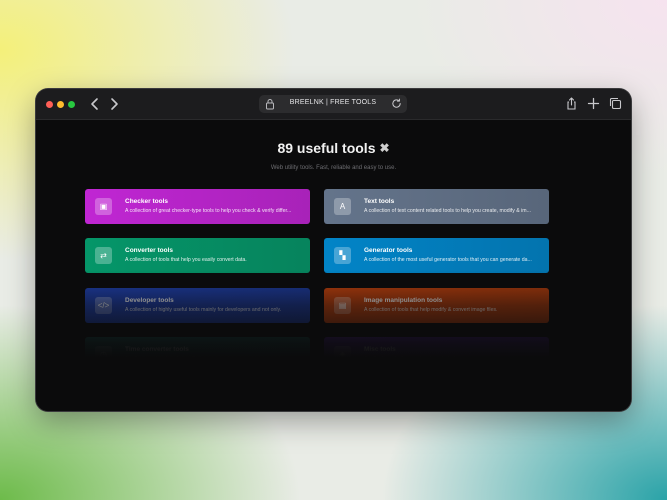 The width and height of the screenshot is (667, 500). What do you see at coordinates (403, 300) in the screenshot?
I see `category-title: Image manipulation tools` at bounding box center [403, 300].